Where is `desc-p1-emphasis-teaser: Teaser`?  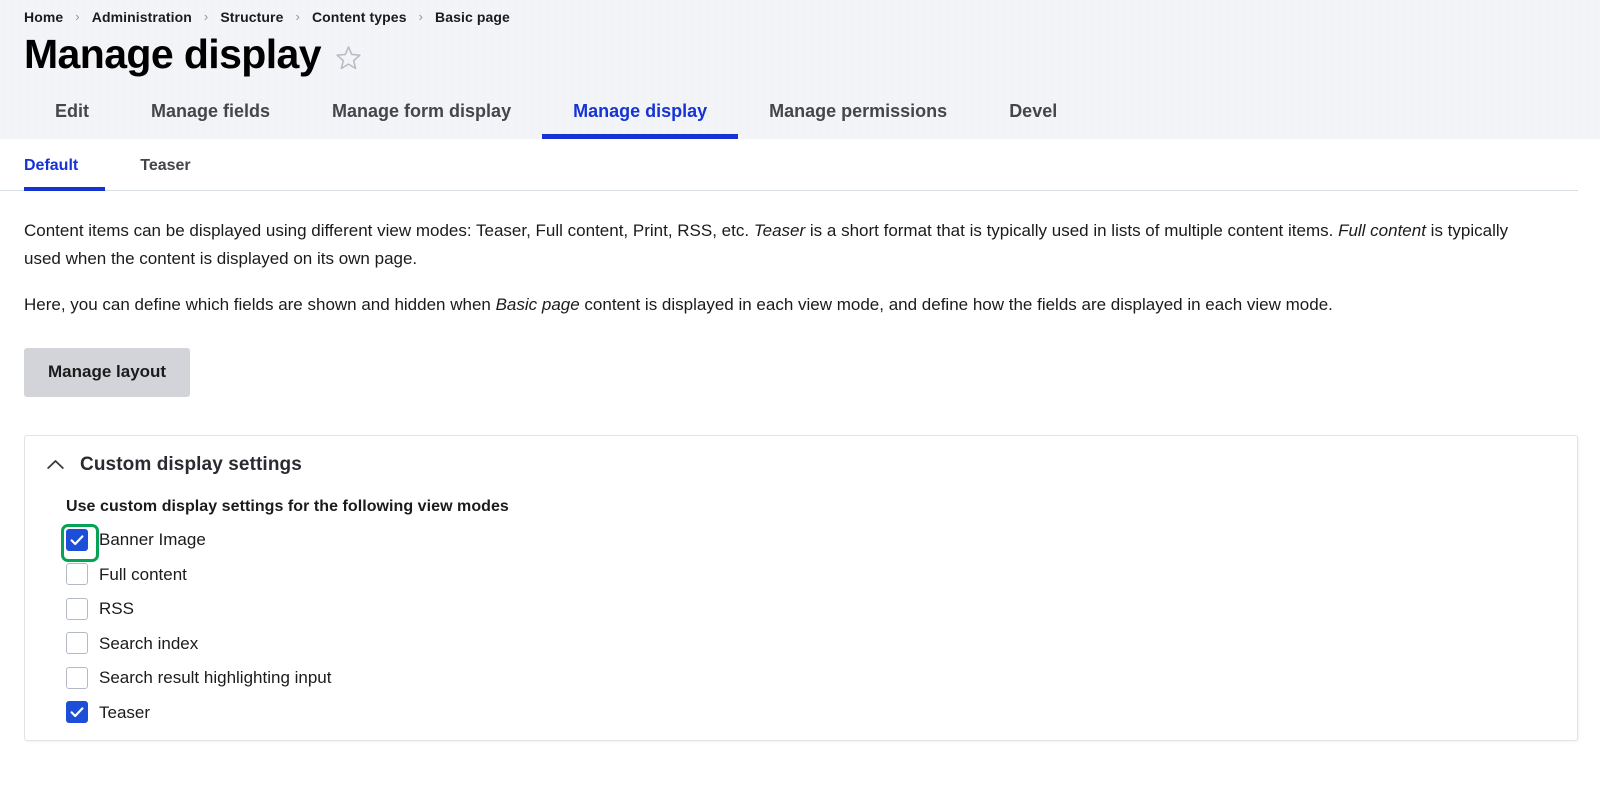 desc-p1-emphasis-teaser: Teaser is located at coordinates (779, 231).